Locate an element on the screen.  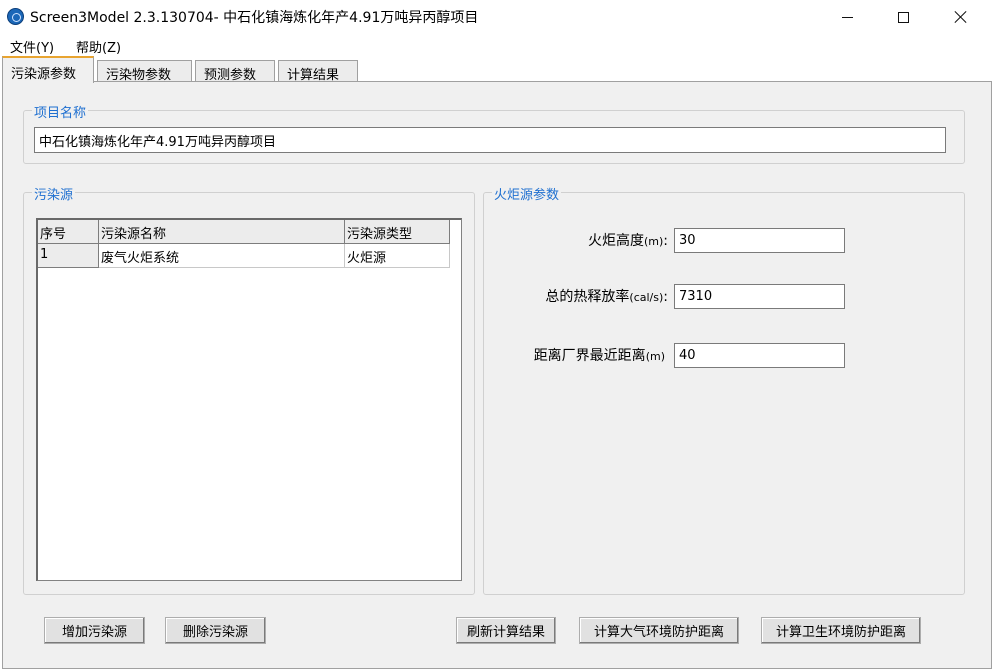
heat-release-label-text: 总的热释放率 is located at coordinates (587, 297).